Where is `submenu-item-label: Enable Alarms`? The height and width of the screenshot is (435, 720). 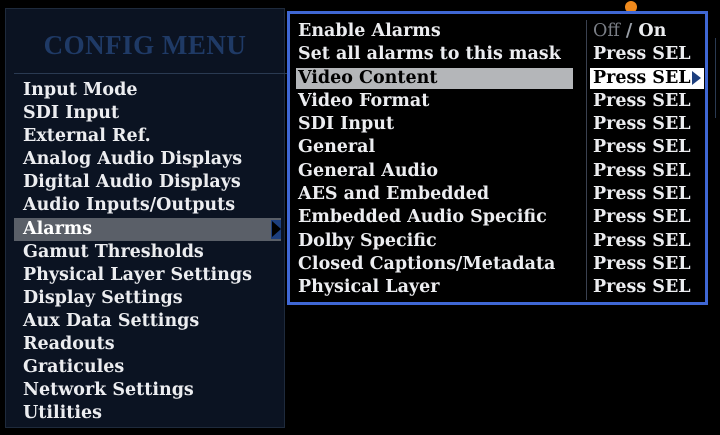 submenu-item-label: Enable Alarms is located at coordinates (369, 31).